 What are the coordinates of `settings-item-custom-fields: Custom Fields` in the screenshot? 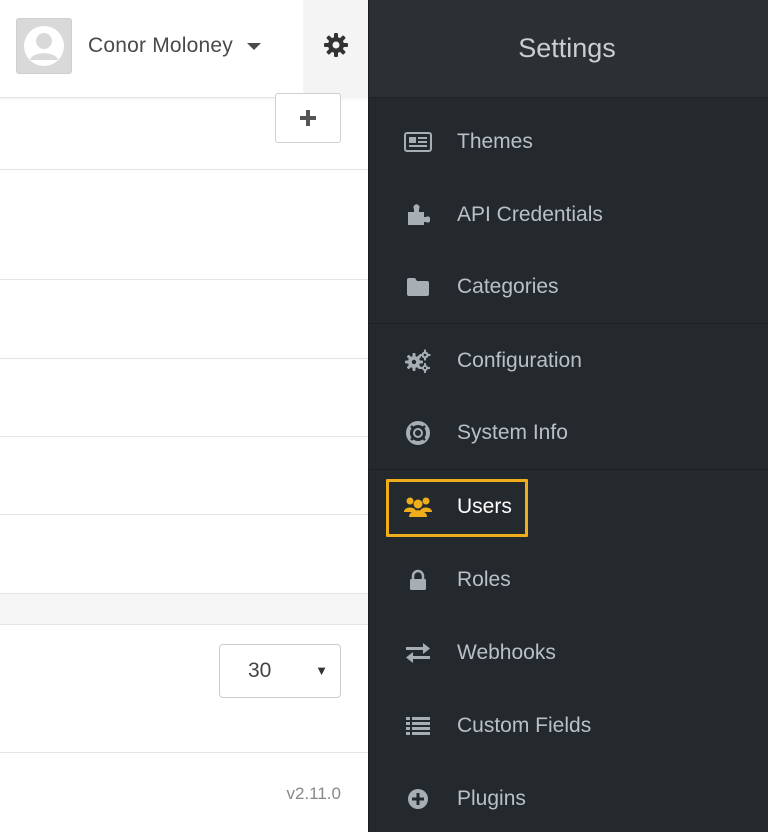 It's located at (568, 725).